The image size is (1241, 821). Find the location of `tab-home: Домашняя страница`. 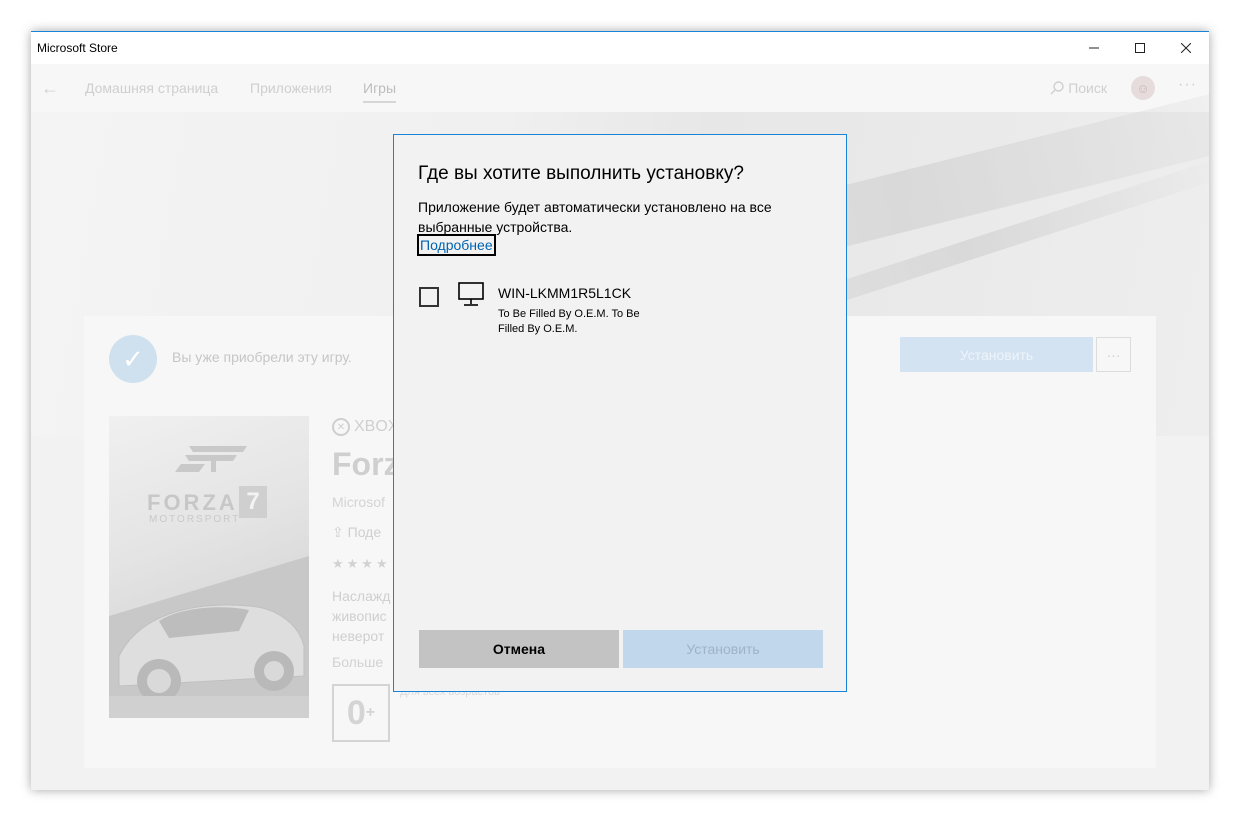

tab-home: Домашняя страница is located at coordinates (151, 88).